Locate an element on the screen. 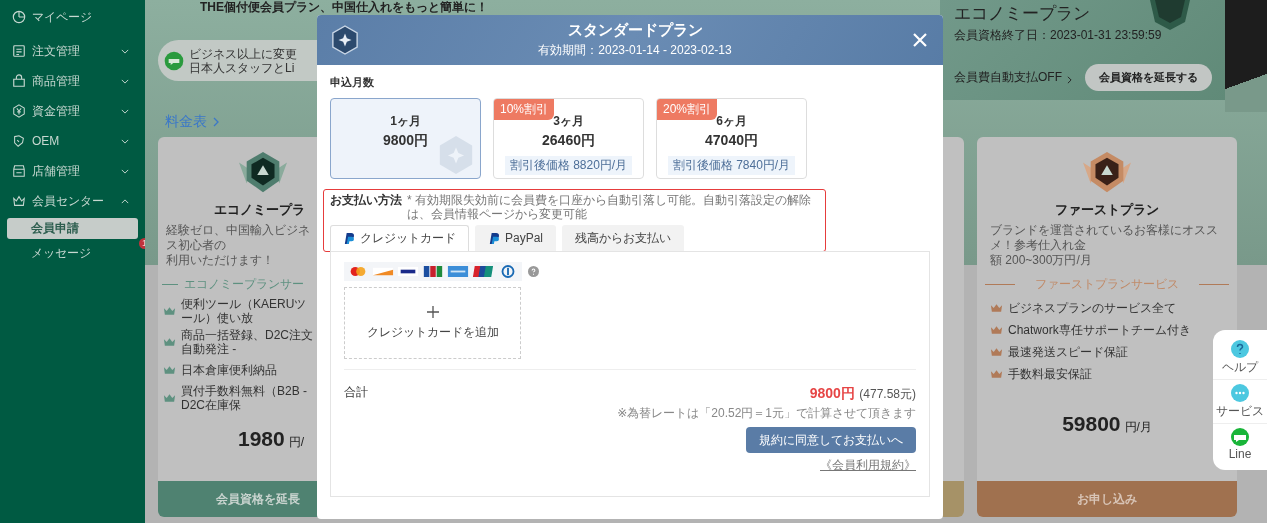 The image size is (1267, 523). option-months: 3ヶ月 is located at coordinates (568, 121).